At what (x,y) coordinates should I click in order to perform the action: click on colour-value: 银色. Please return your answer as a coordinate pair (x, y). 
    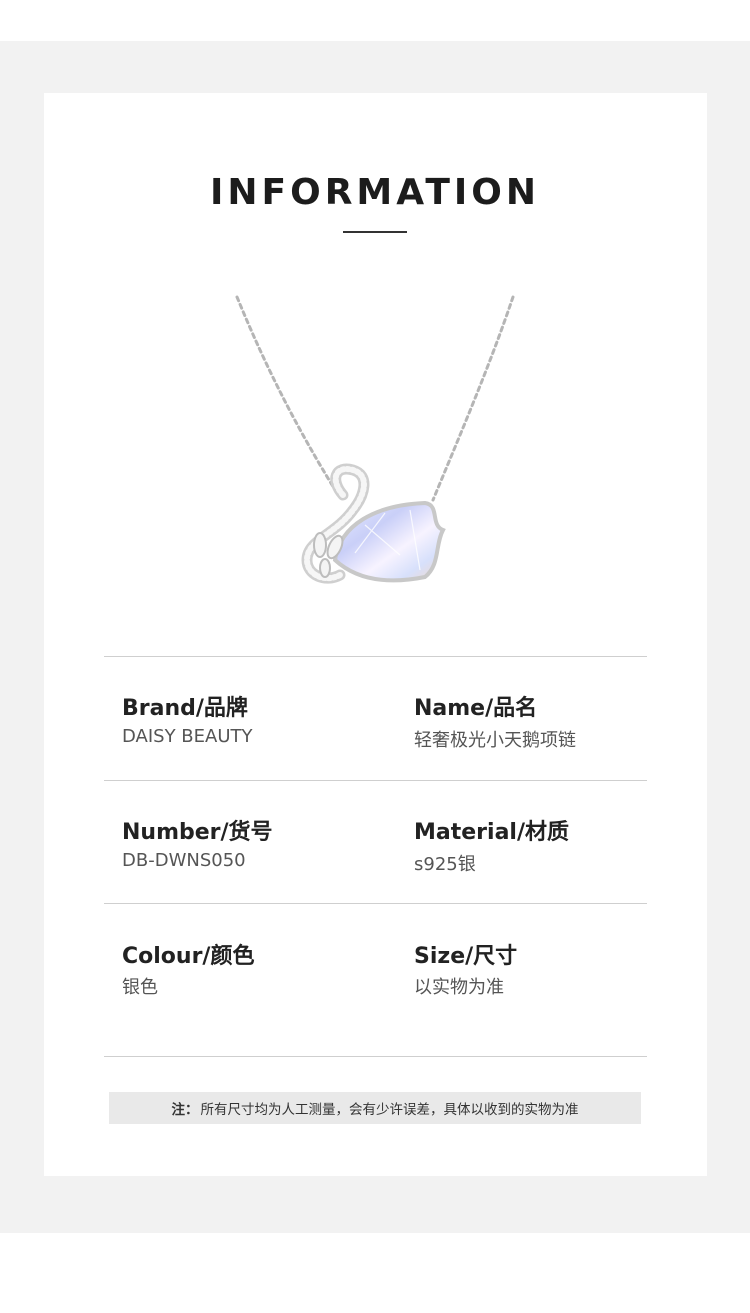
    Looking at the image, I should click on (140, 987).